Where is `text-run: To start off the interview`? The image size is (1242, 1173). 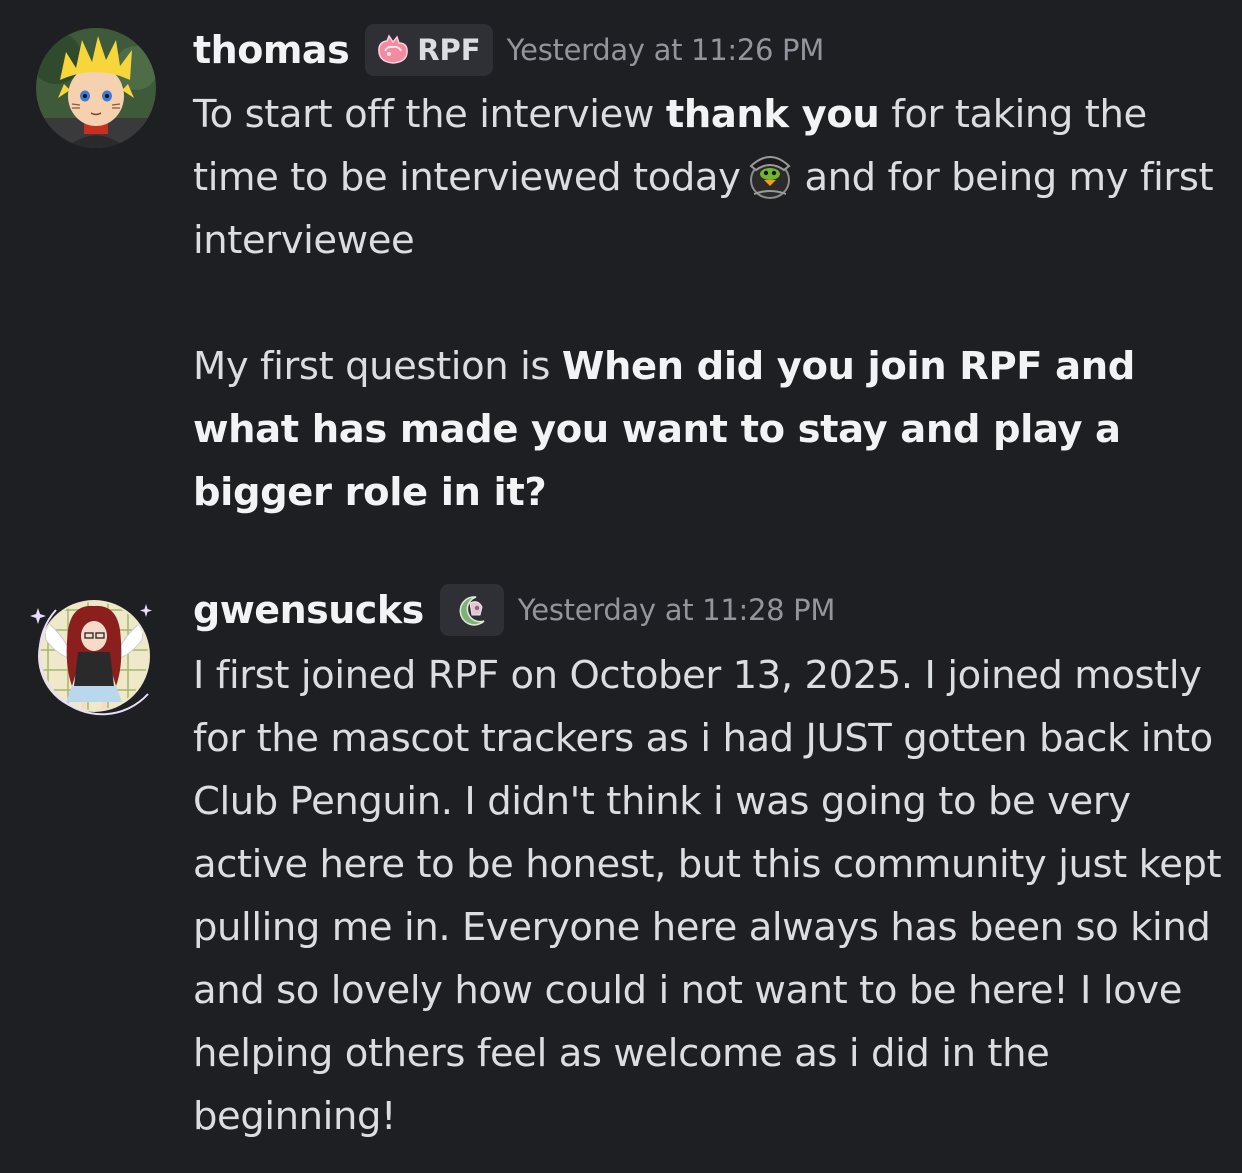
text-run: To start off the interview is located at coordinates (429, 114).